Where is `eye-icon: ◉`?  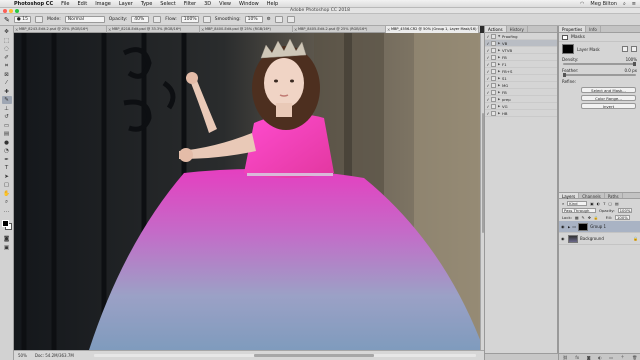 eye-icon: ◉ is located at coordinates (563, 226).